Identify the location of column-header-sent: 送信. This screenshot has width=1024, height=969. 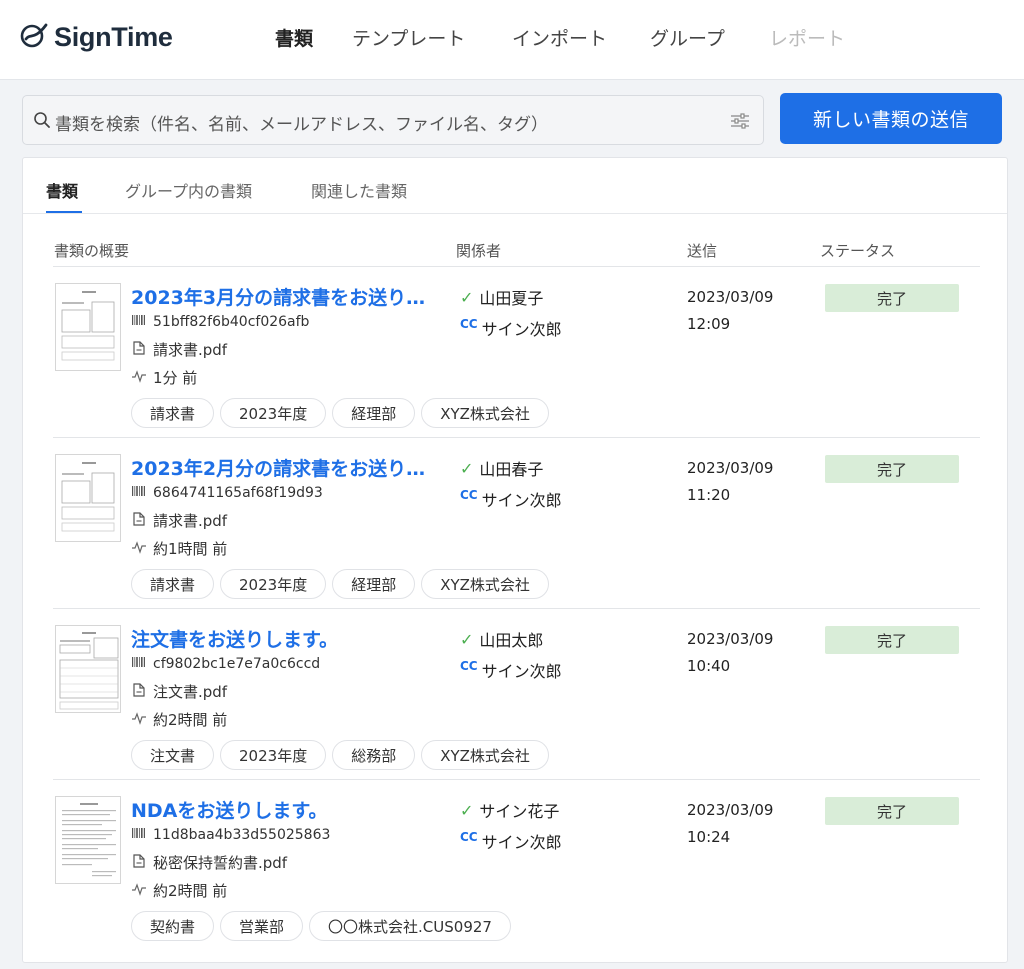
(702, 251).